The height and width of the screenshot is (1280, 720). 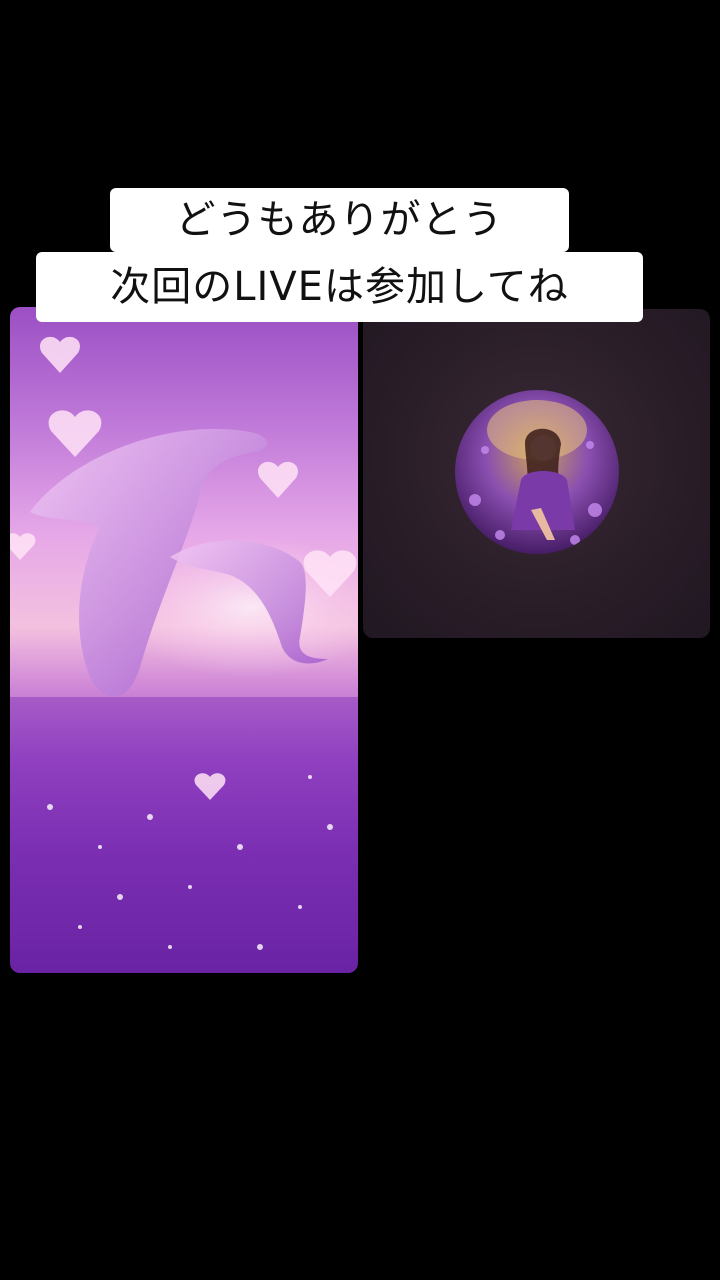 What do you see at coordinates (339, 220) in the screenshot?
I see `caption-line-1: どうもありがとう` at bounding box center [339, 220].